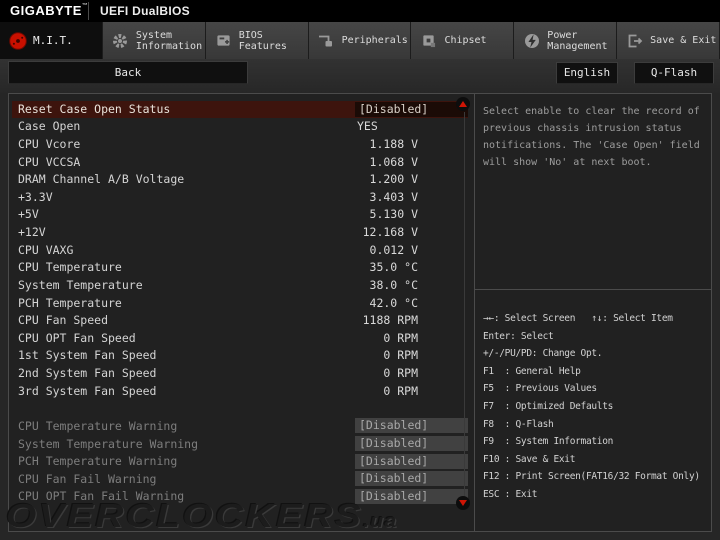 This screenshot has height=540, width=720. I want to click on tab-system-information: System Information, so click(154, 40).